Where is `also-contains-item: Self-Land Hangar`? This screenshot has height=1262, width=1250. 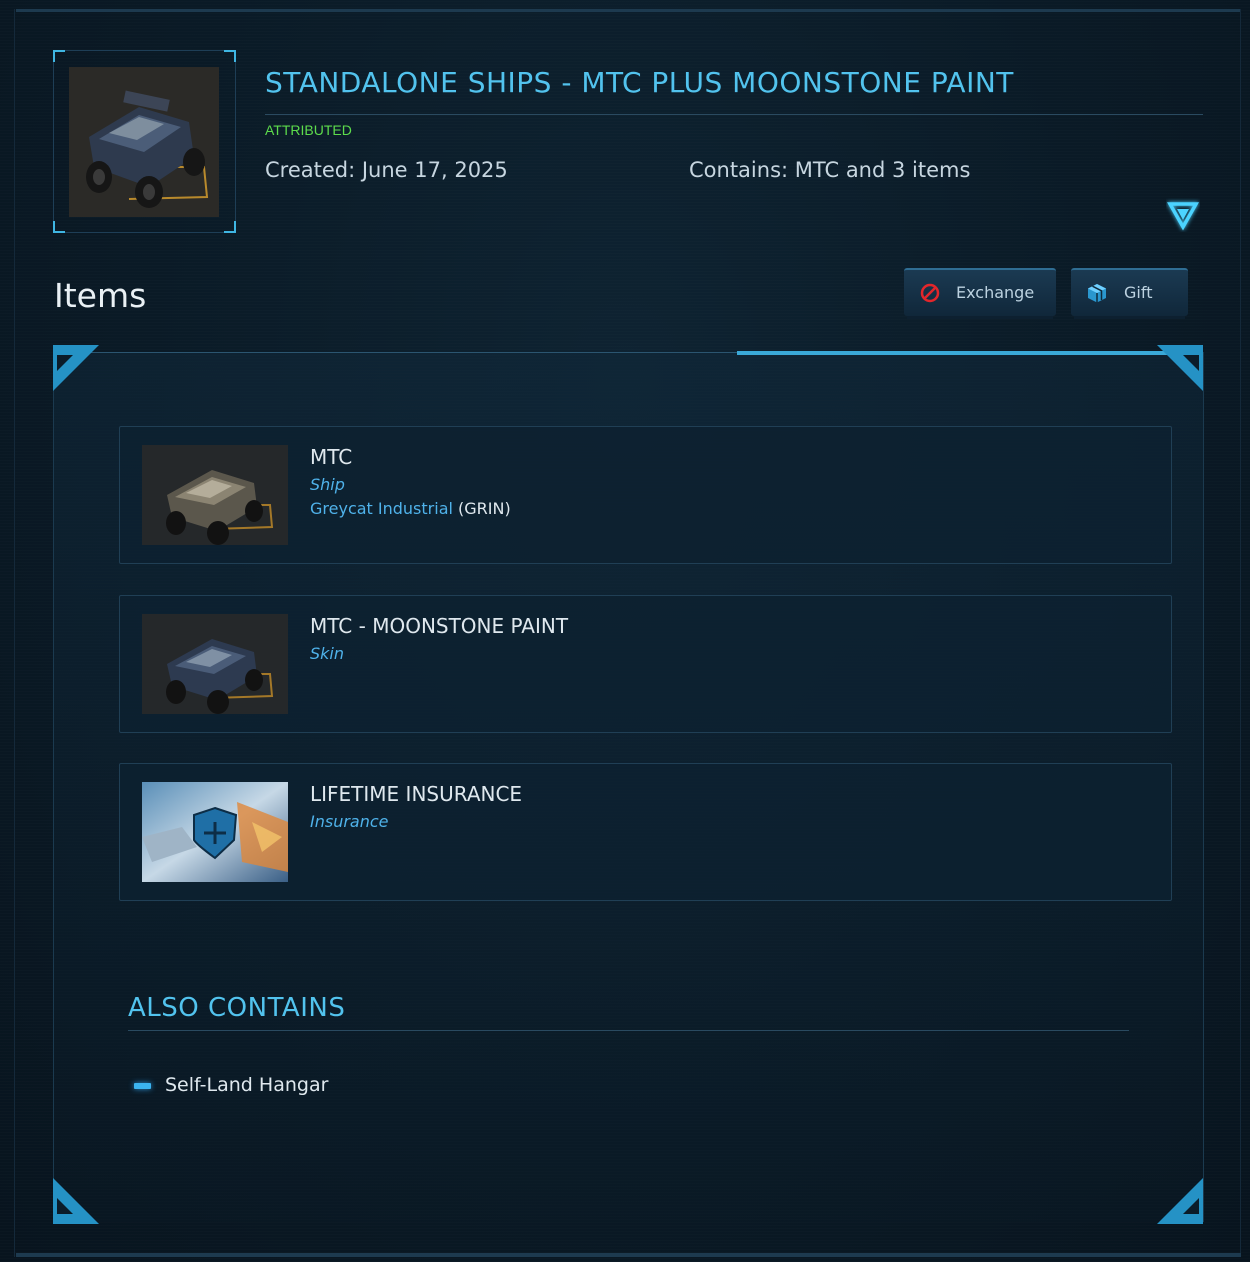 also-contains-item: Self-Land Hangar is located at coordinates (247, 1085).